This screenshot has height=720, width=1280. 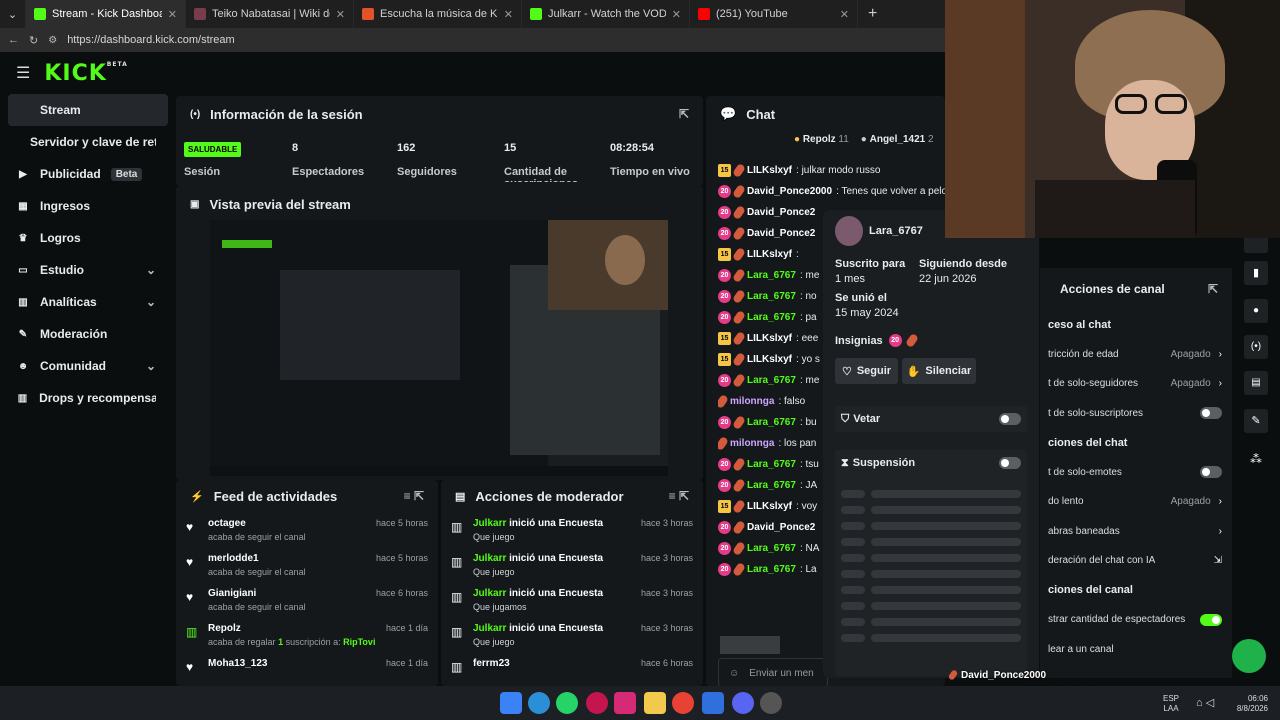 What do you see at coordinates (1136, 620) in the screenshot?
I see `channel-action-row: strar cantidad de espectadores` at bounding box center [1136, 620].